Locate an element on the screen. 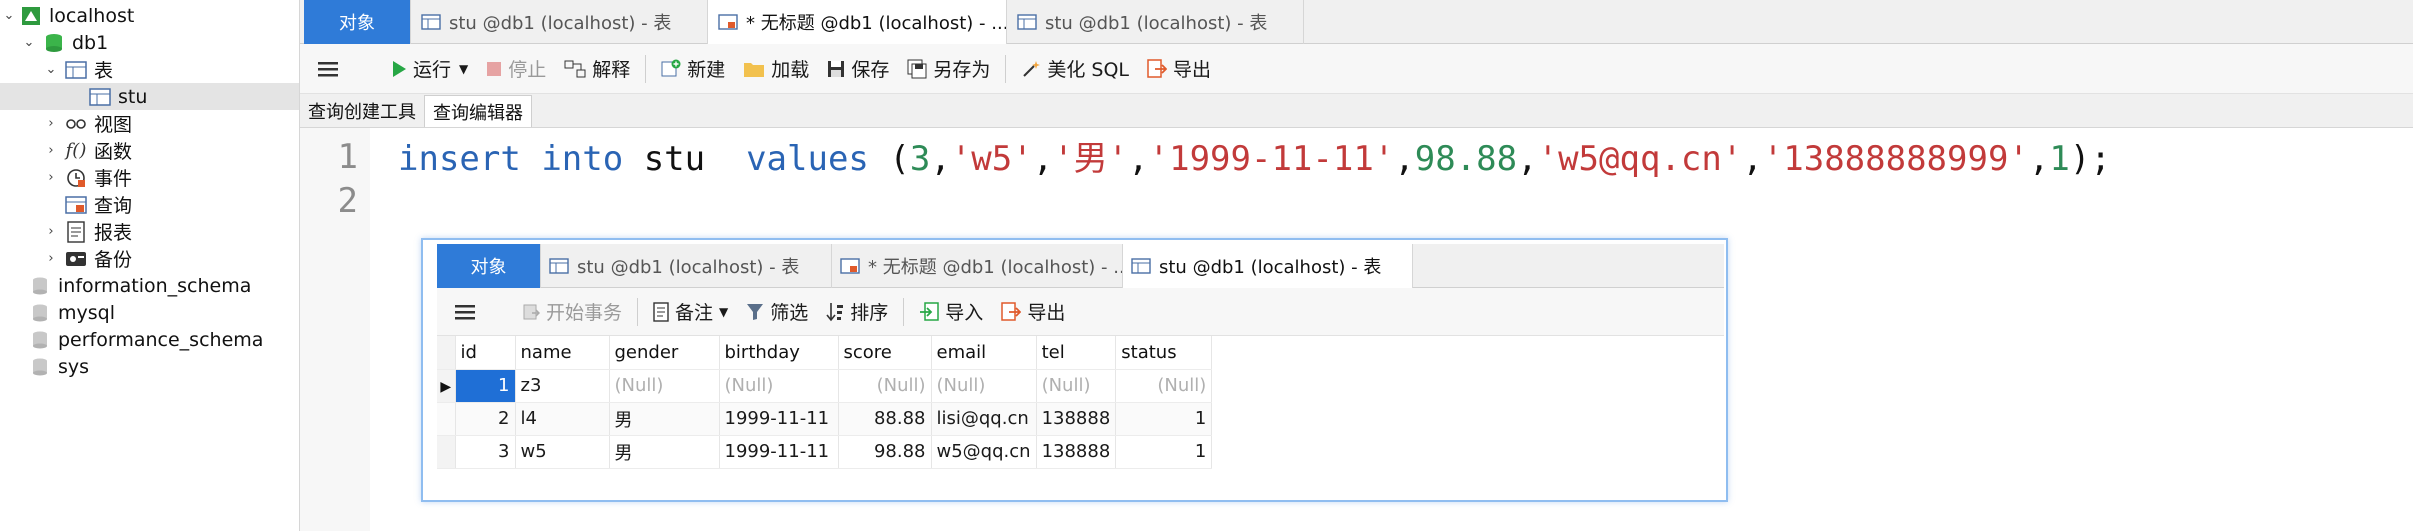 This screenshot has height=531, width=2413. explain-button: 解释 is located at coordinates (597, 69).